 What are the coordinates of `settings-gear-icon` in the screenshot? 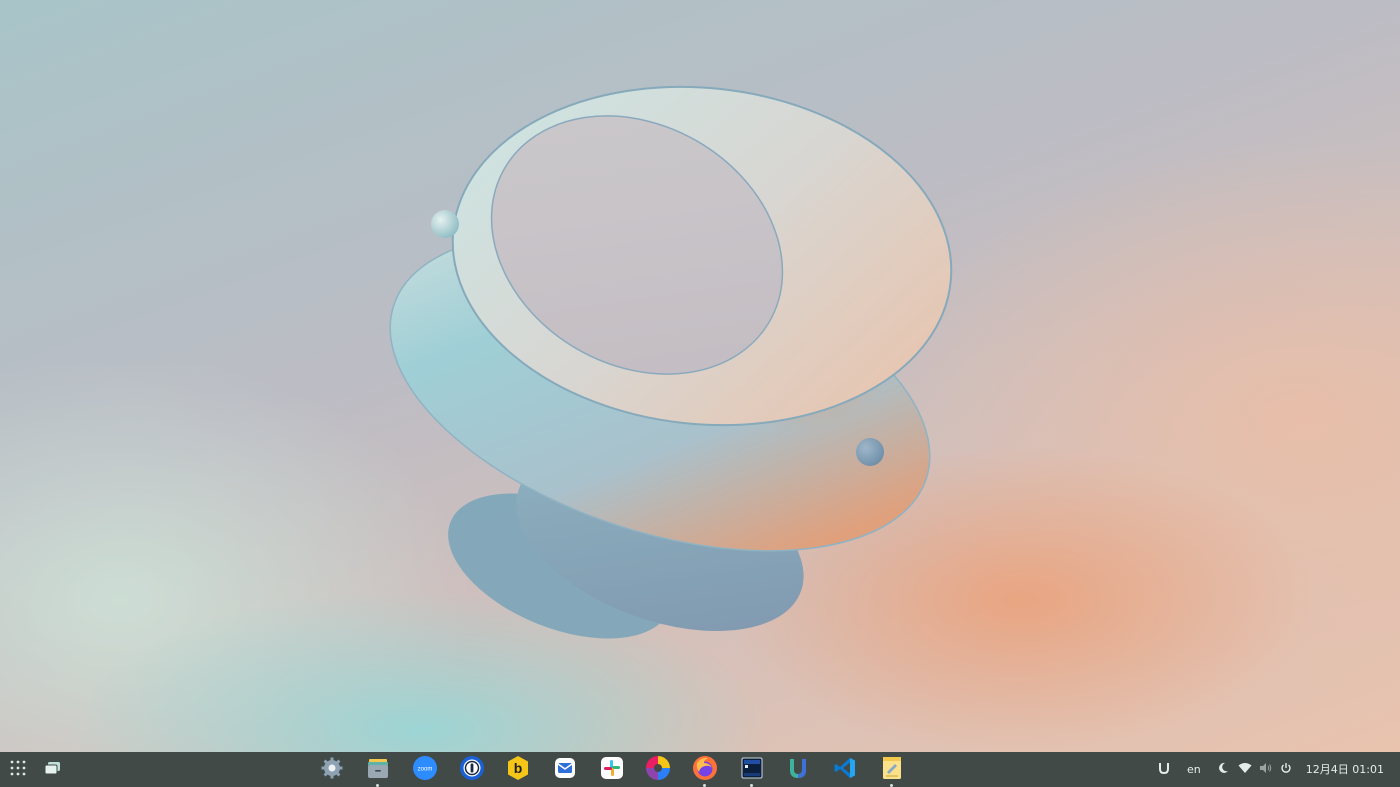 It's located at (332, 770).